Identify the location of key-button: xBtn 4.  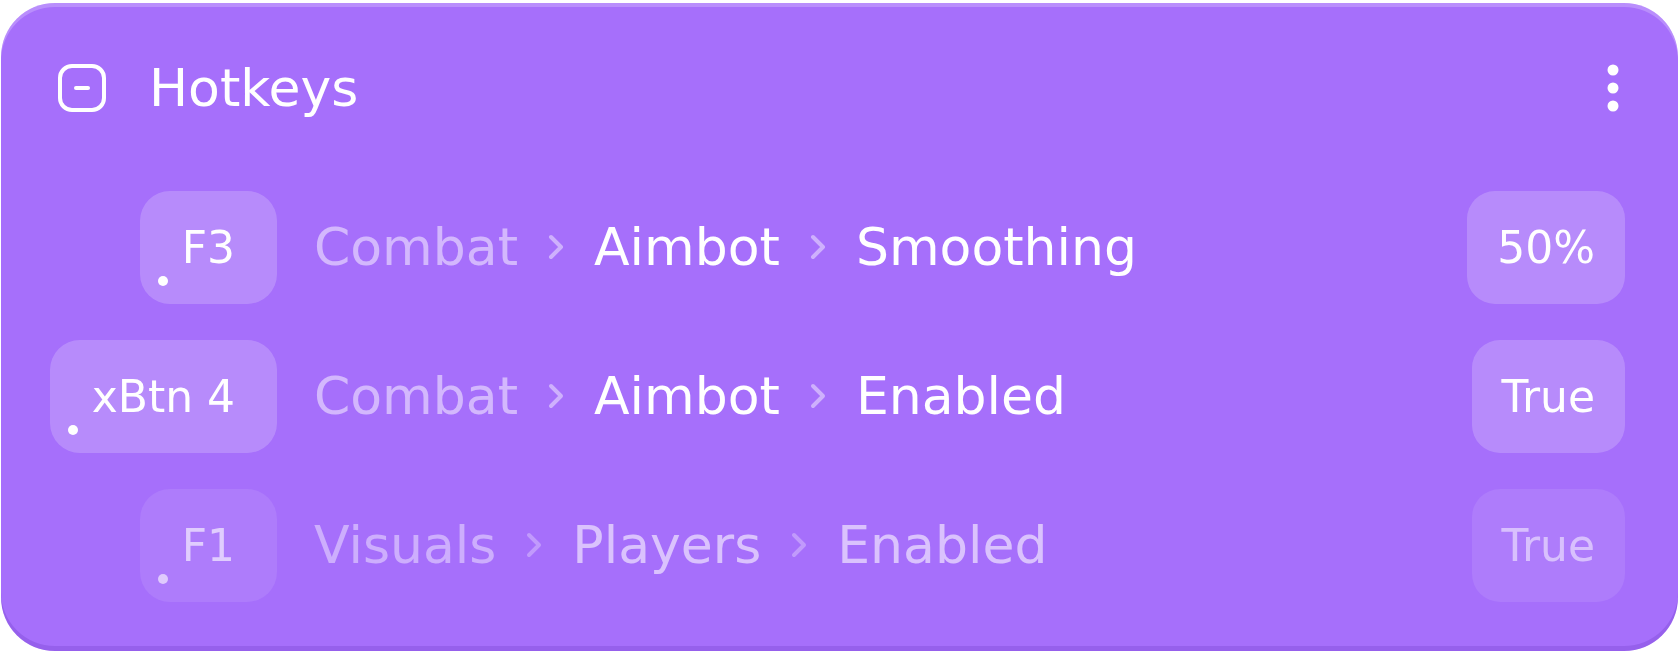
(163, 396).